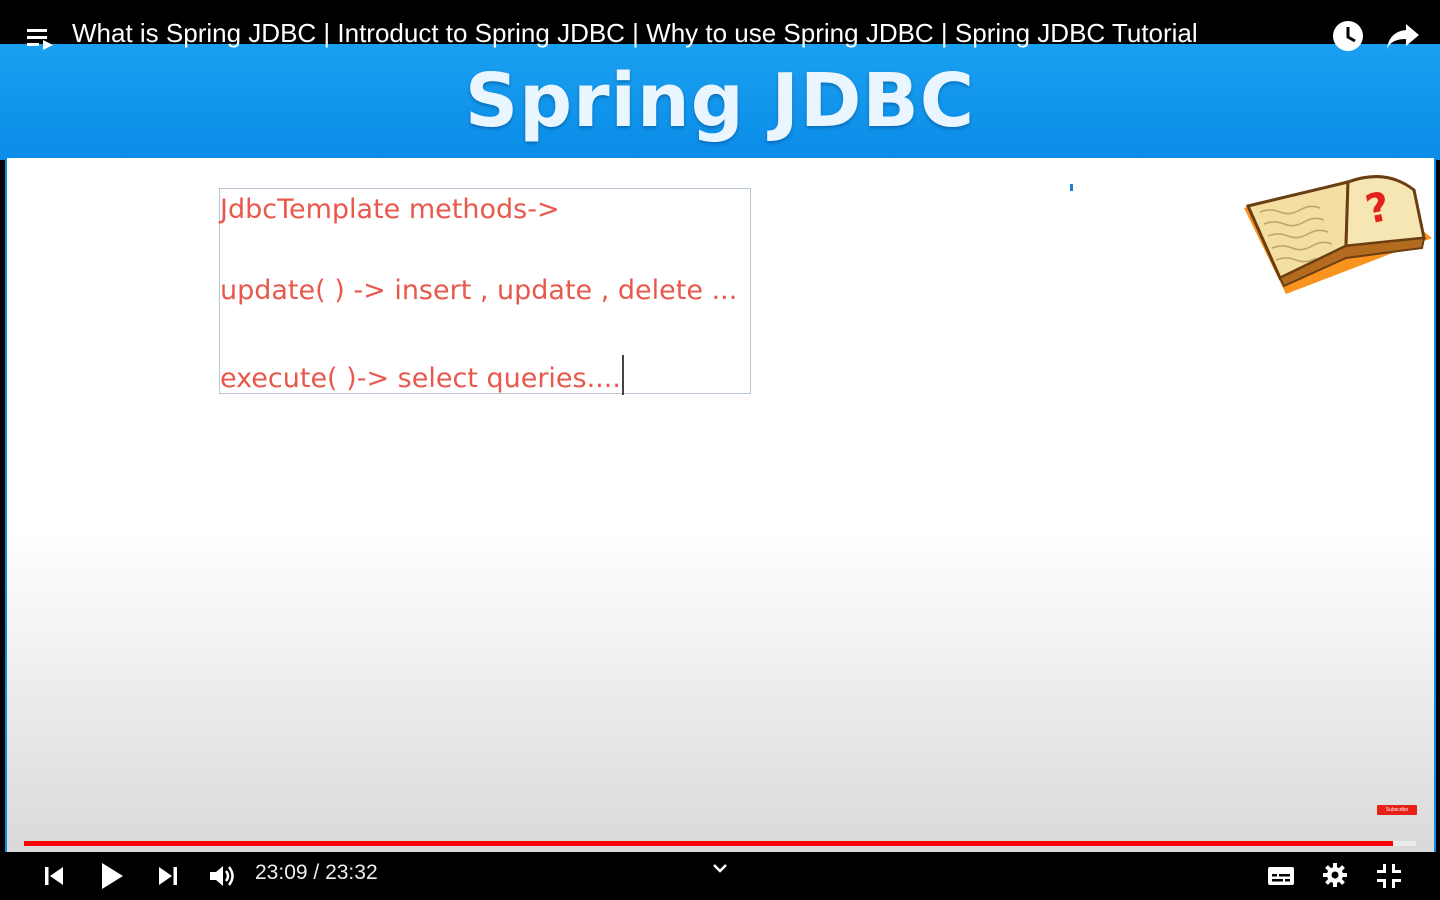 The height and width of the screenshot is (900, 1440). Describe the element at coordinates (1397, 810) in the screenshot. I see `subscribe-badge: Subscribe` at that location.